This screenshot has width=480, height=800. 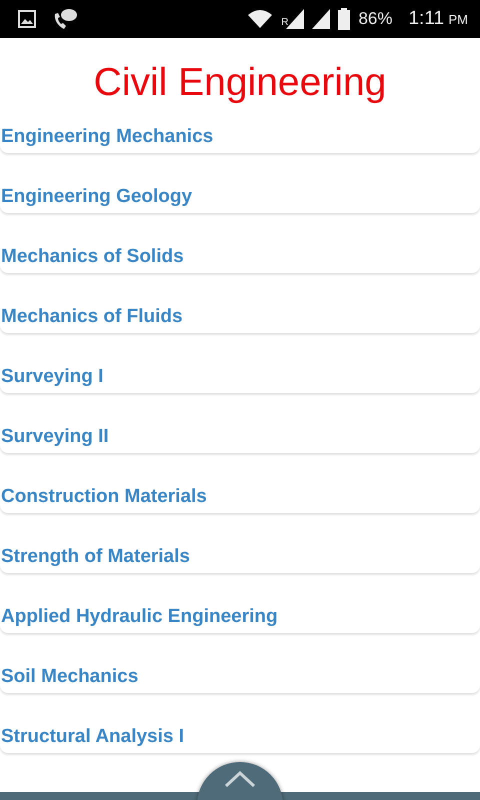 What do you see at coordinates (240, 436) in the screenshot?
I see `subject-link: Surveying II` at bounding box center [240, 436].